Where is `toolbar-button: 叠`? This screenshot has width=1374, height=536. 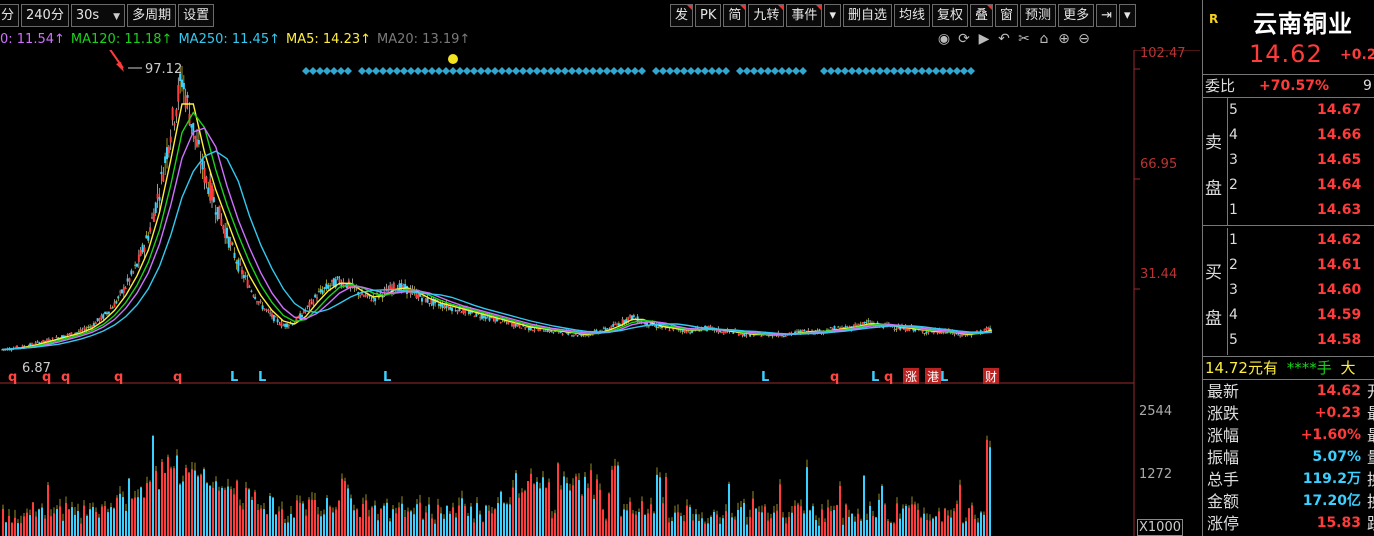 toolbar-button: 叠 is located at coordinates (982, 15).